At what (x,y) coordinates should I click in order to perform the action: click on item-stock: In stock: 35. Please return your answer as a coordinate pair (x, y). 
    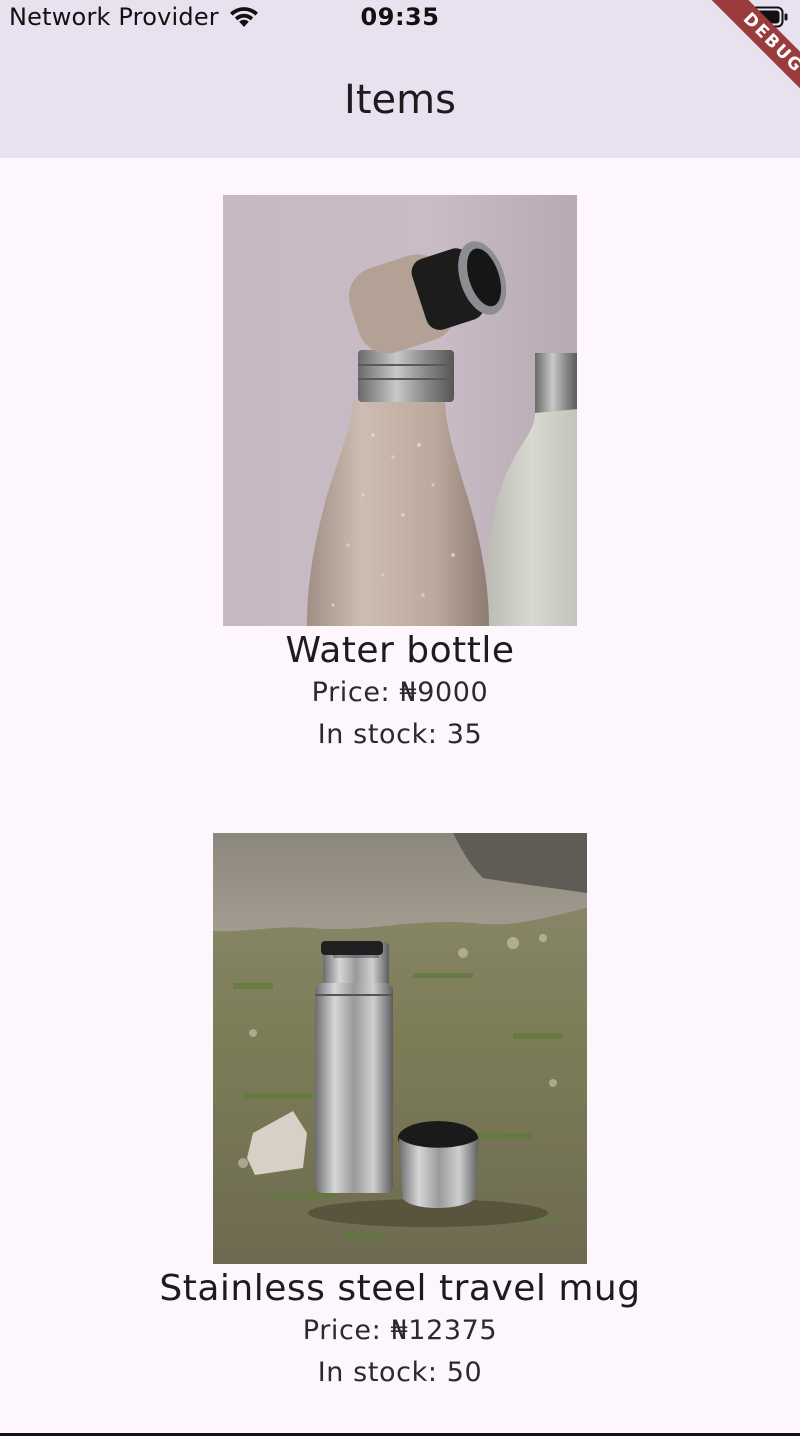
    Looking at the image, I should click on (400, 734).